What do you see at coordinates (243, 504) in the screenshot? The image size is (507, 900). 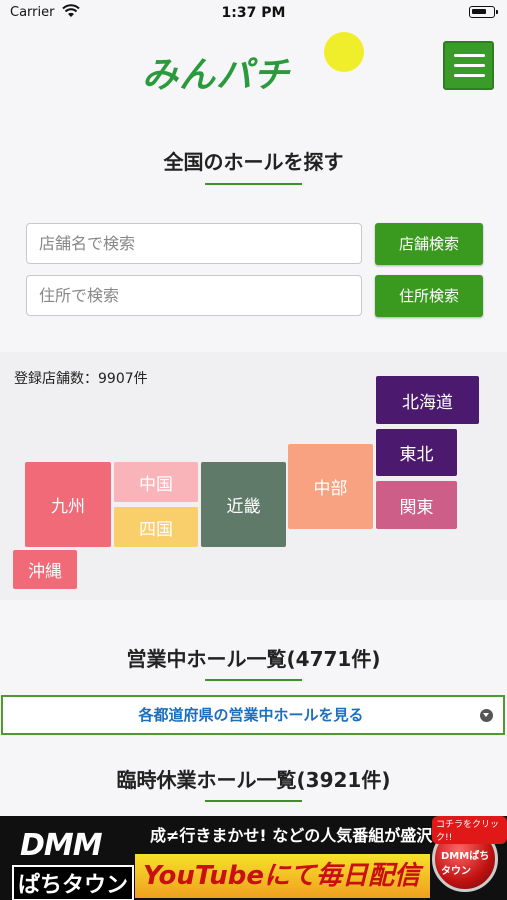 I see `region-kinki: 近畿` at bounding box center [243, 504].